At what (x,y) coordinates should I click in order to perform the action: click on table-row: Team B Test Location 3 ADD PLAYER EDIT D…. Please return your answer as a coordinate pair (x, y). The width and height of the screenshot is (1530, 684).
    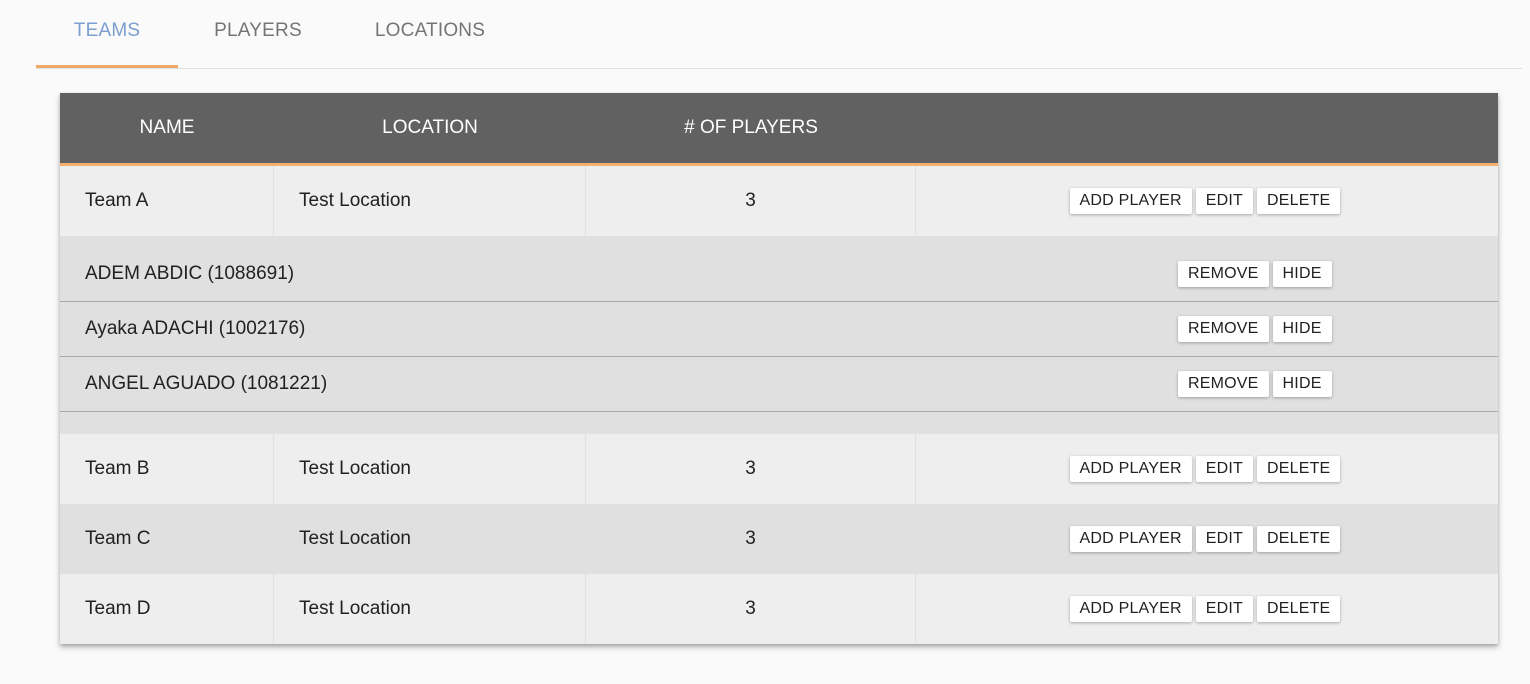
    Looking at the image, I should click on (779, 469).